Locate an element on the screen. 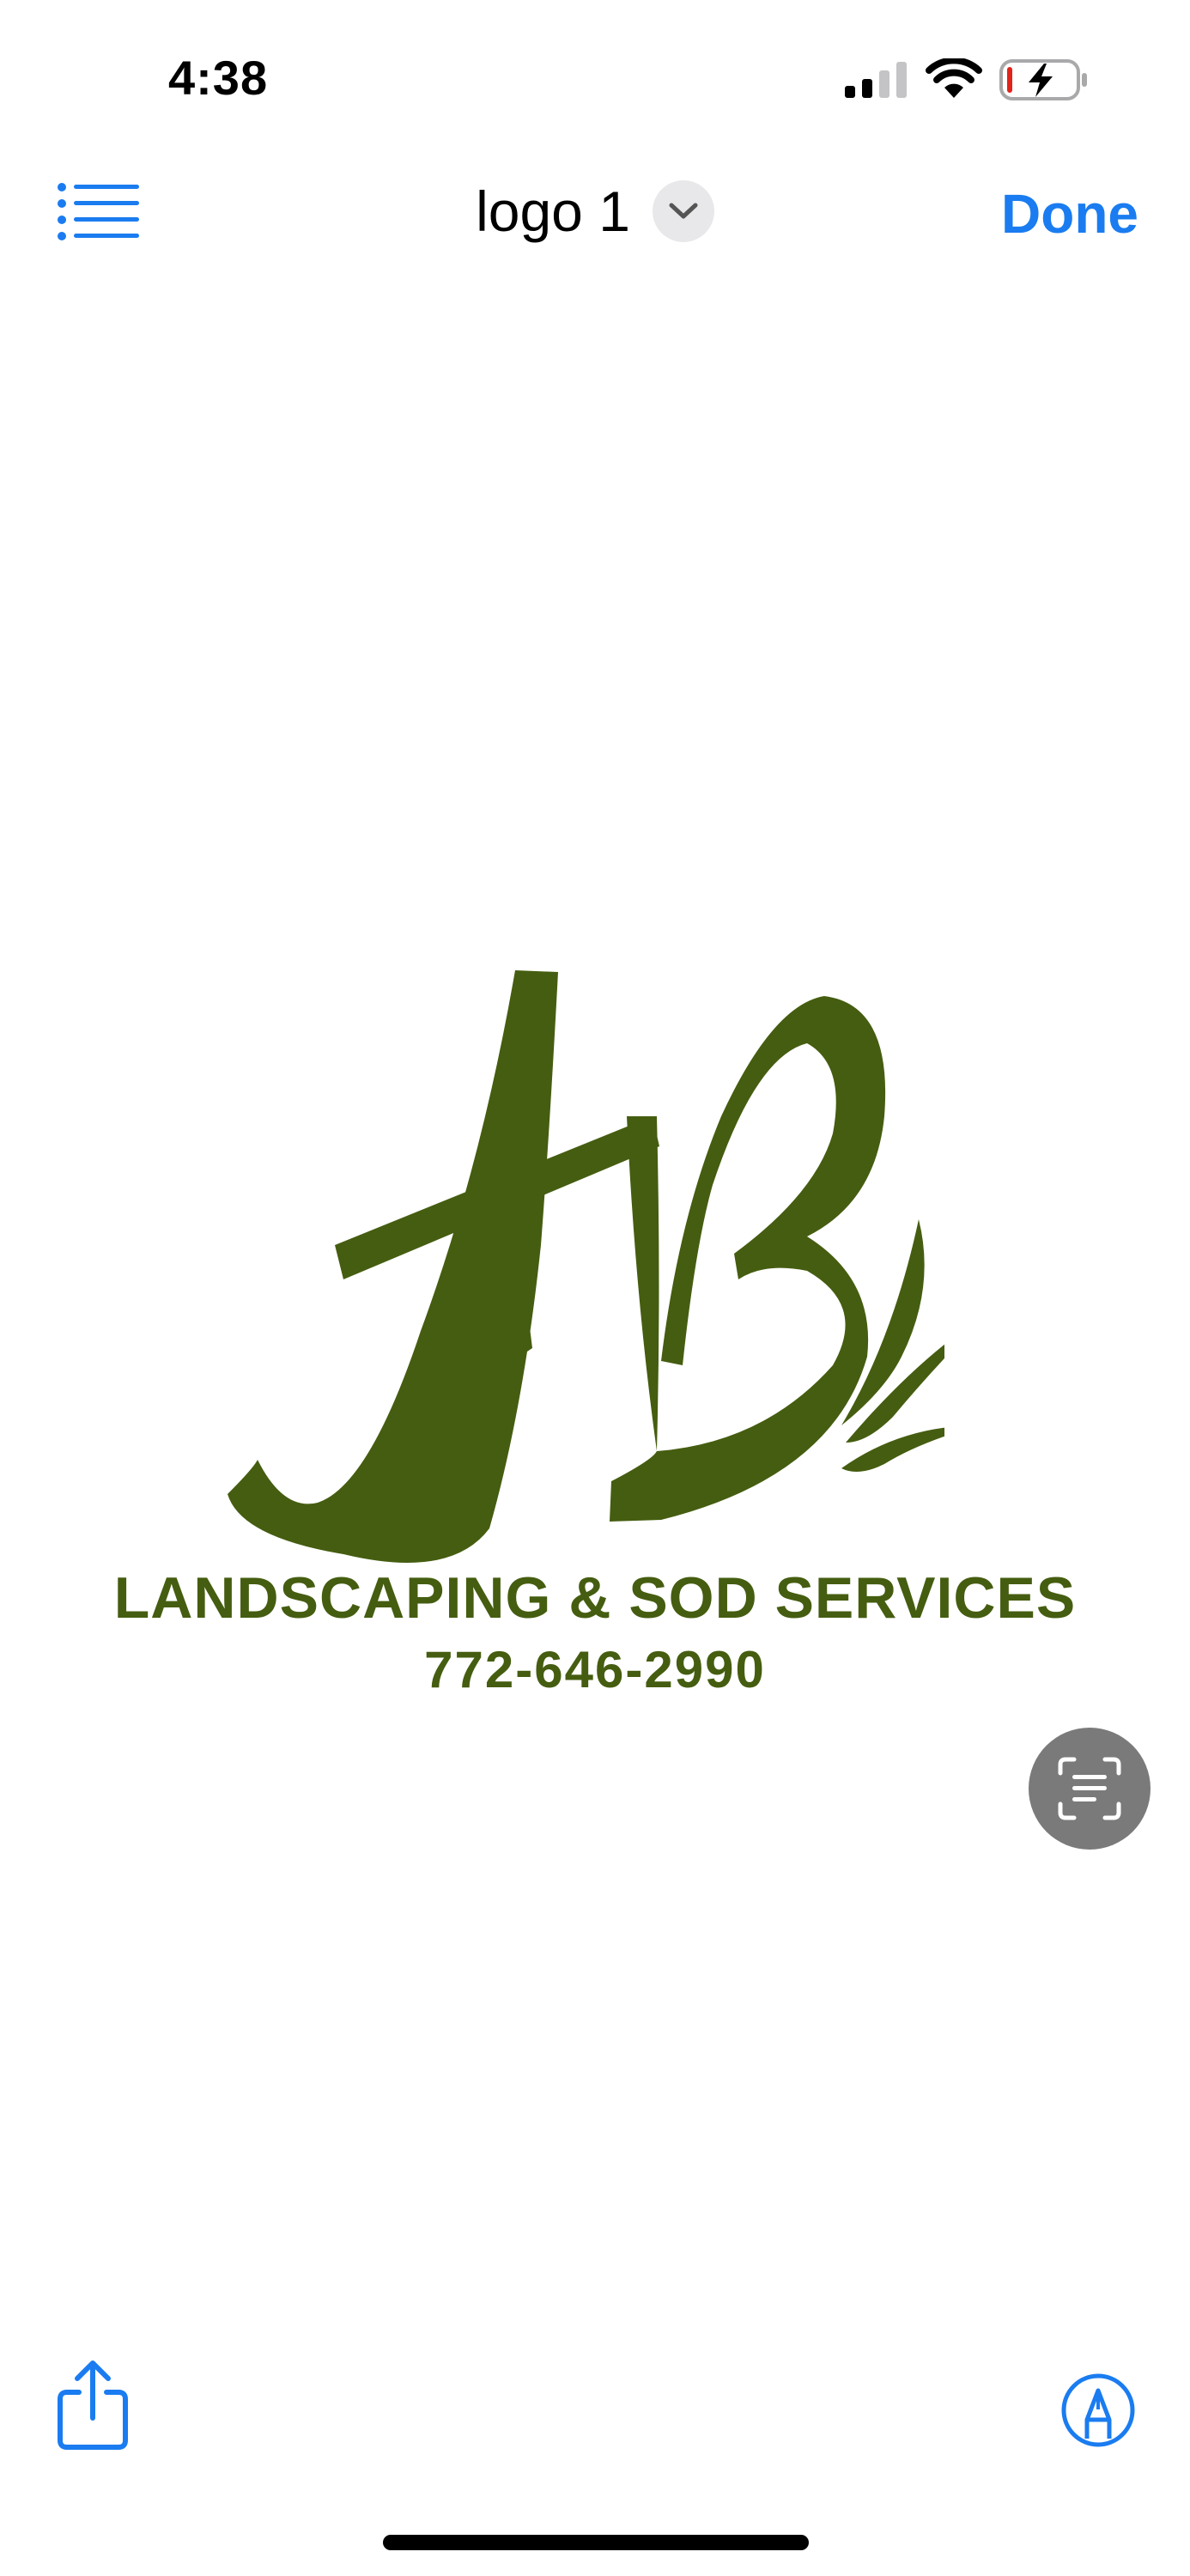  markup-pen-icon is located at coordinates (1098, 2411).